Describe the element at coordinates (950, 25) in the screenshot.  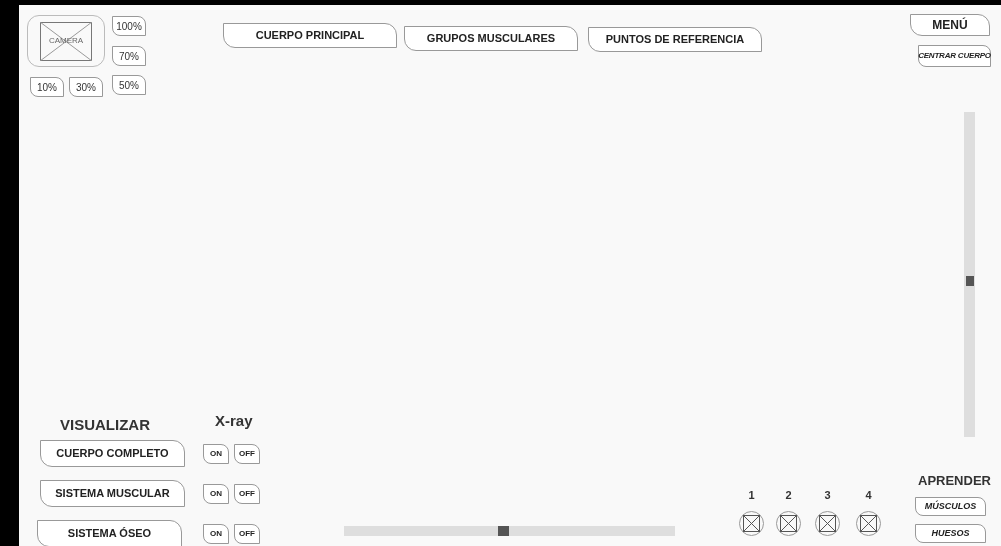
I see `menu-button: MENÚ` at that location.